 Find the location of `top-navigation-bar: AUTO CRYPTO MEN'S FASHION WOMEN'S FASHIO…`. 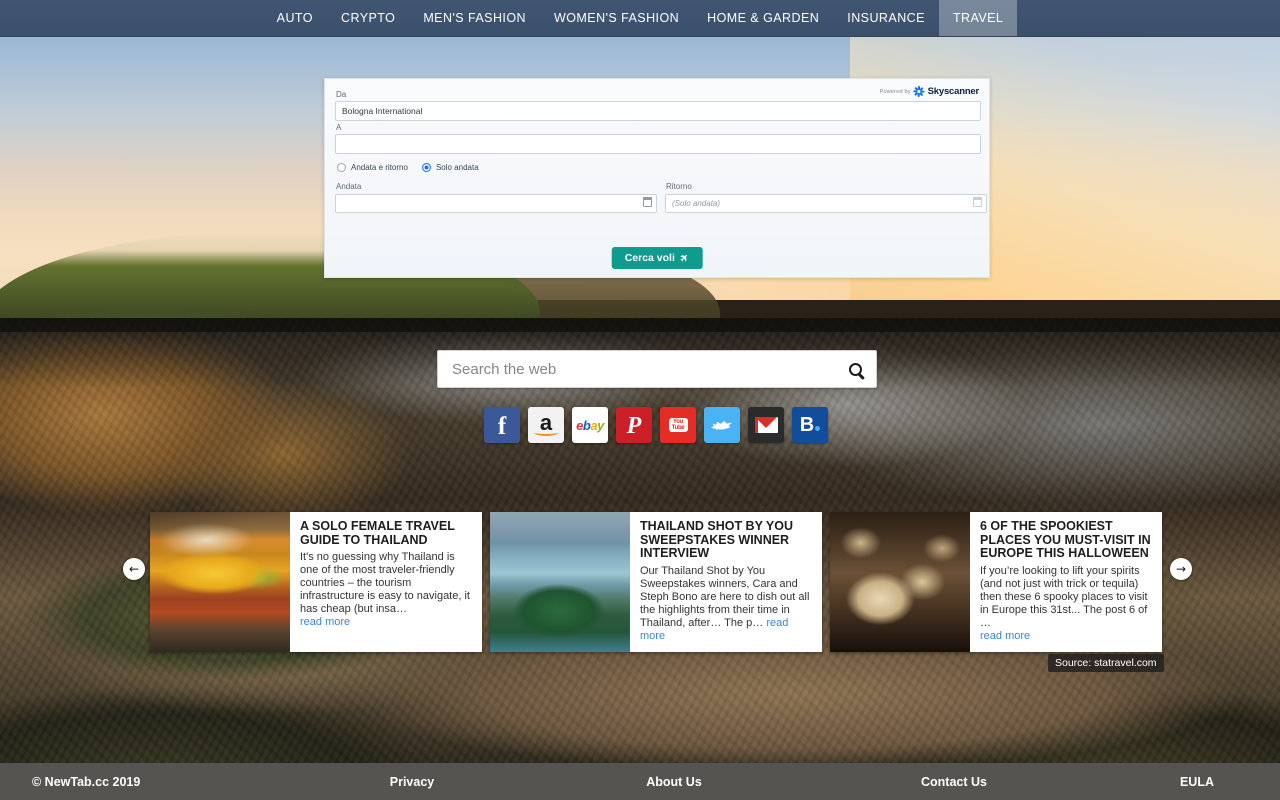

top-navigation-bar: AUTO CRYPTO MEN'S FASHION WOMEN'S FASHIO… is located at coordinates (640, 18).